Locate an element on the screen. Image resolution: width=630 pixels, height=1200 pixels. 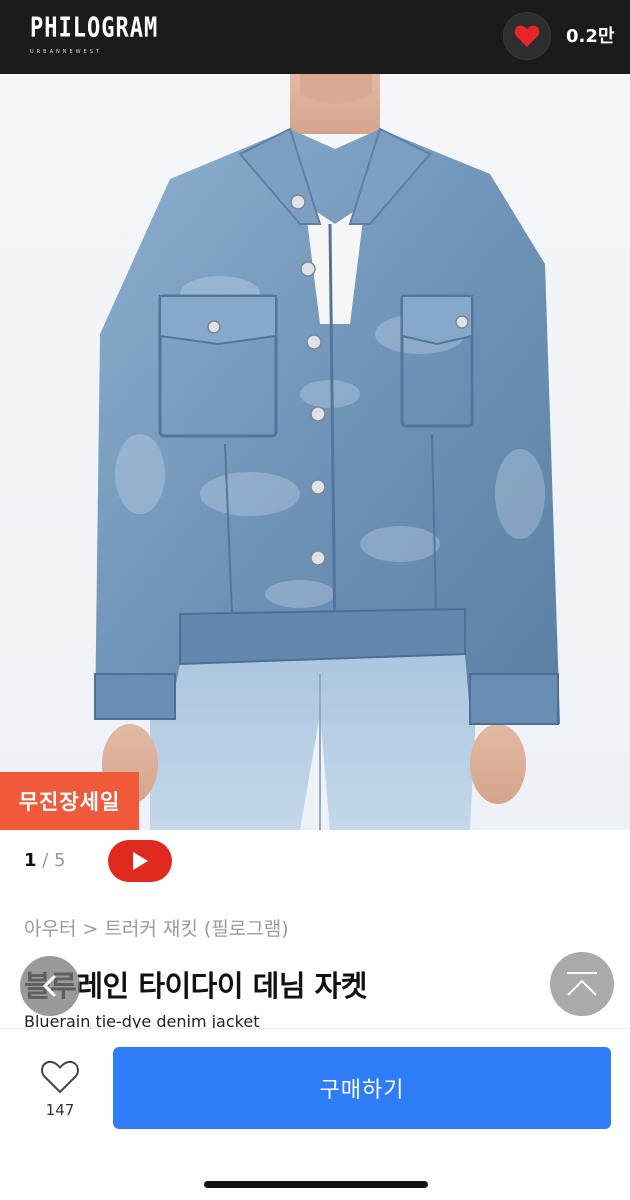
wishlist-button is located at coordinates (527, 36).